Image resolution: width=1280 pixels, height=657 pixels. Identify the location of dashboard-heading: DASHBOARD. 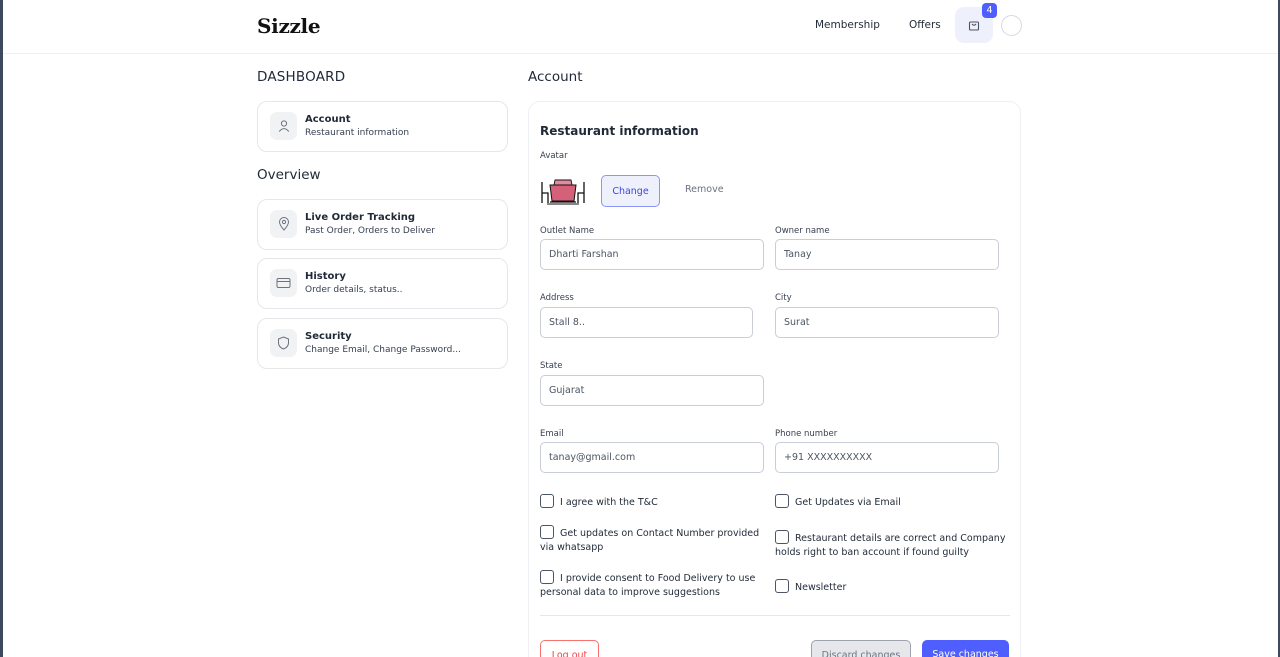
(301, 77).